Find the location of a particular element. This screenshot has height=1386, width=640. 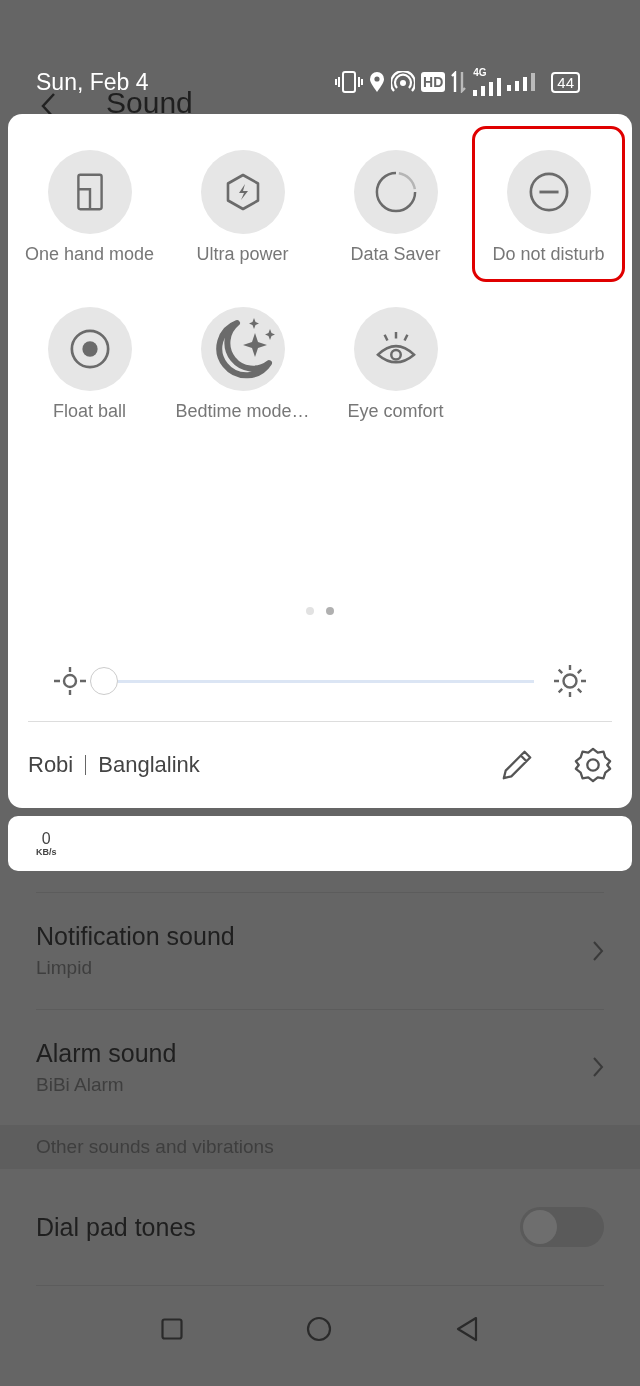

speed-unit: KB/s is located at coordinates (46, 851).